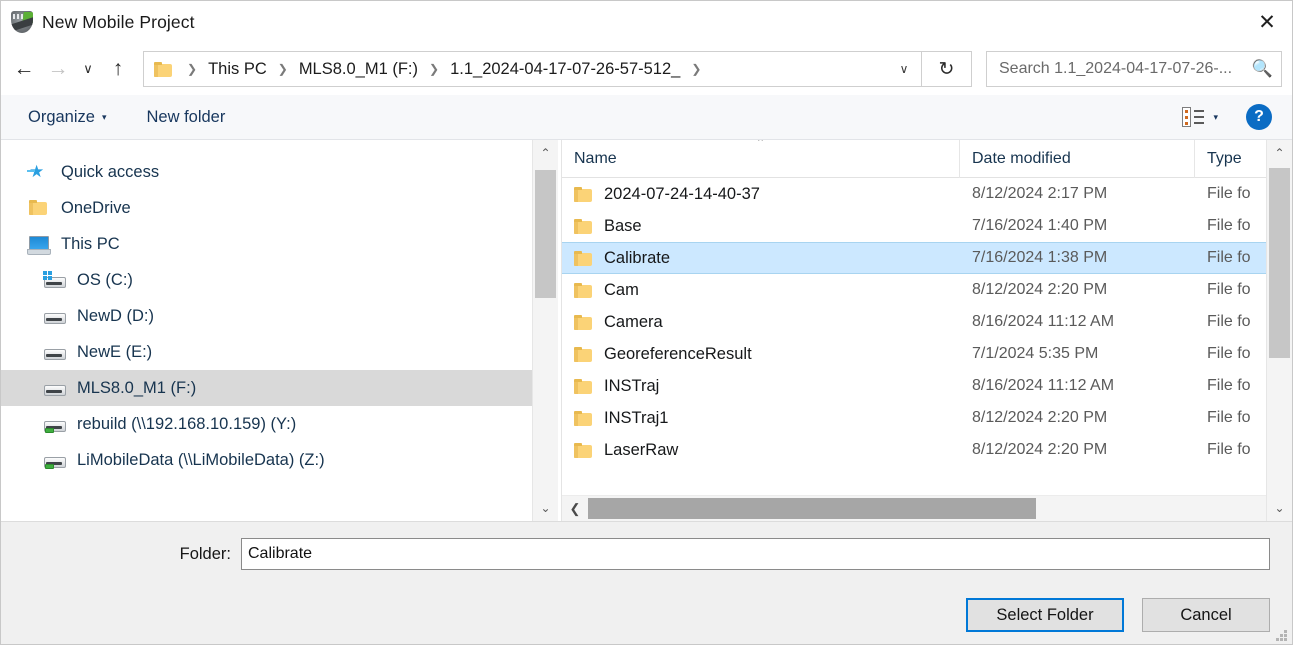 This screenshot has width=1293, height=645. Describe the element at coordinates (279, 244) in the screenshot. I see `sidebar-item-this-pc: This PC` at that location.